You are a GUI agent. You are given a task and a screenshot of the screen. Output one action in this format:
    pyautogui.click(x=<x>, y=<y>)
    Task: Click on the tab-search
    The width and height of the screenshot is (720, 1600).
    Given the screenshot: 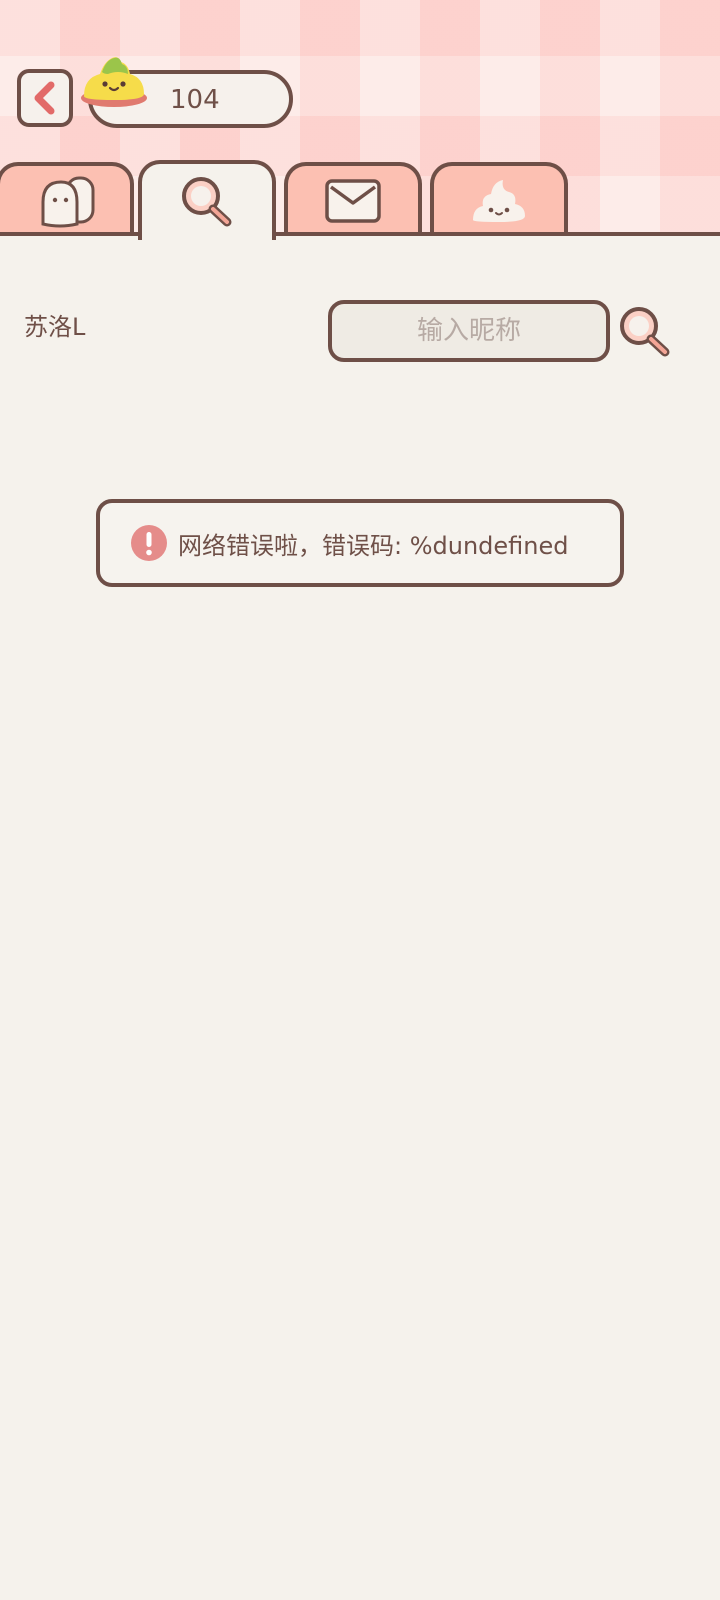 What is the action you would take?
    pyautogui.click(x=207, y=200)
    